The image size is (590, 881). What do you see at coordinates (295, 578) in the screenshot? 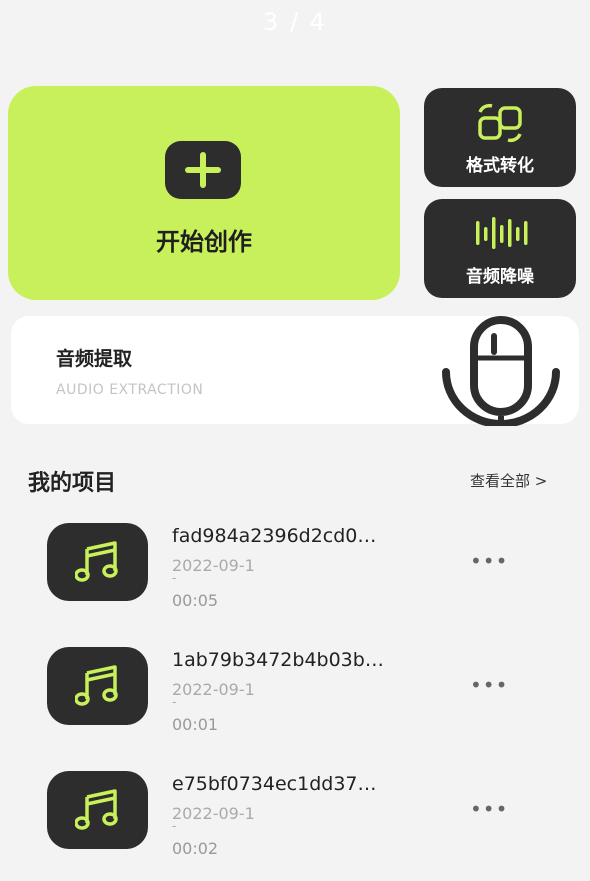
I see `project-item: fad984a2396d2cd0… 2022-09-1 - 00:05 •••` at bounding box center [295, 578].